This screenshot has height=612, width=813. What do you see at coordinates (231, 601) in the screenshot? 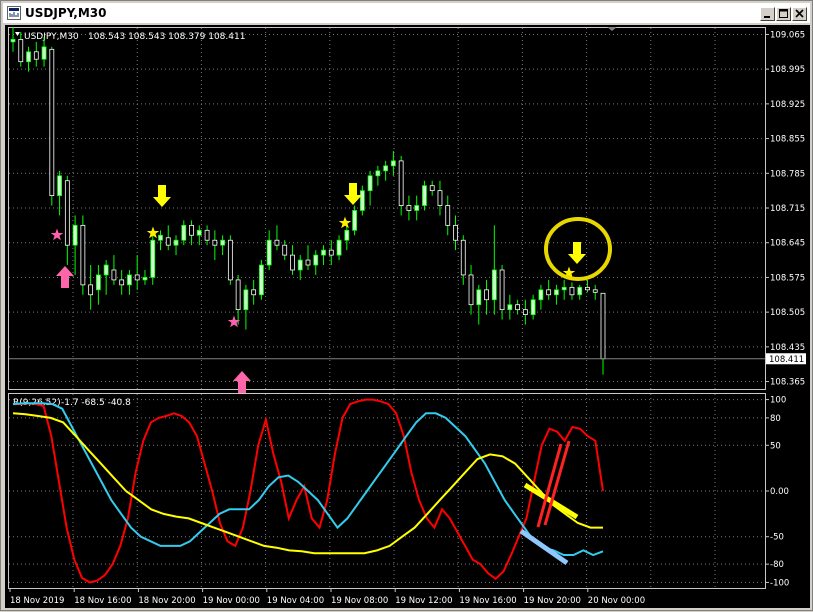
I see `time-tick-label: 19 Nov 00:00` at bounding box center [231, 601].